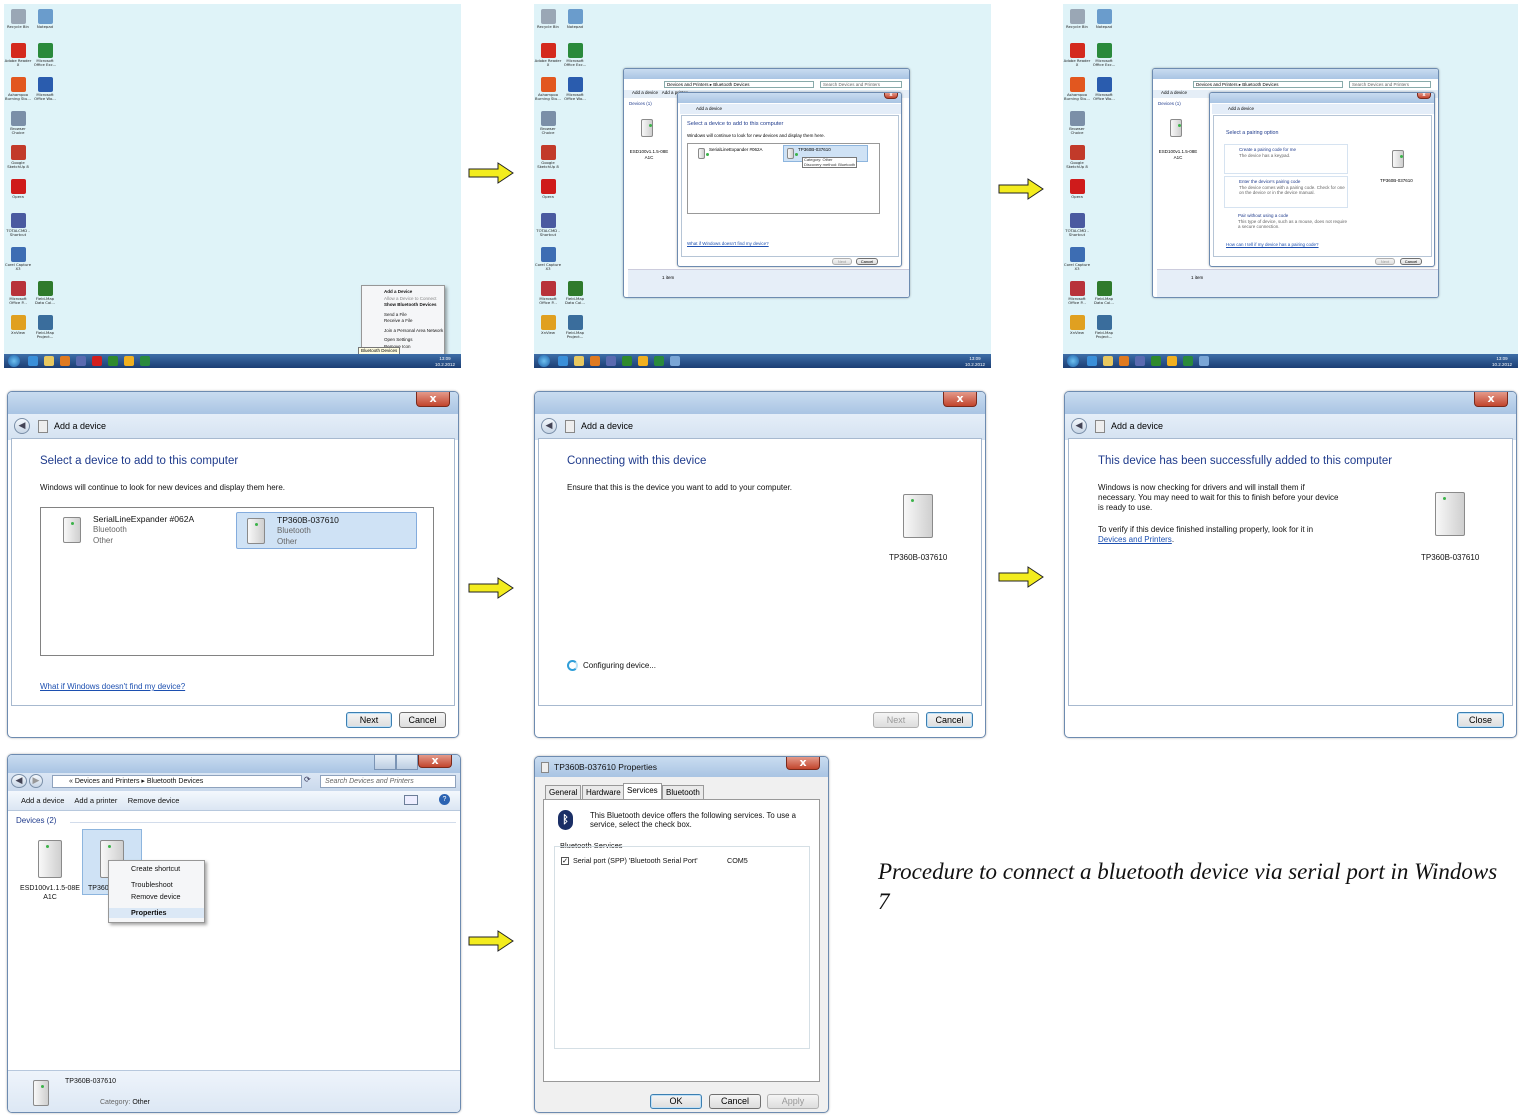  I want to click on menu-join-pan: Join a Personal Area Network, so click(403, 331).